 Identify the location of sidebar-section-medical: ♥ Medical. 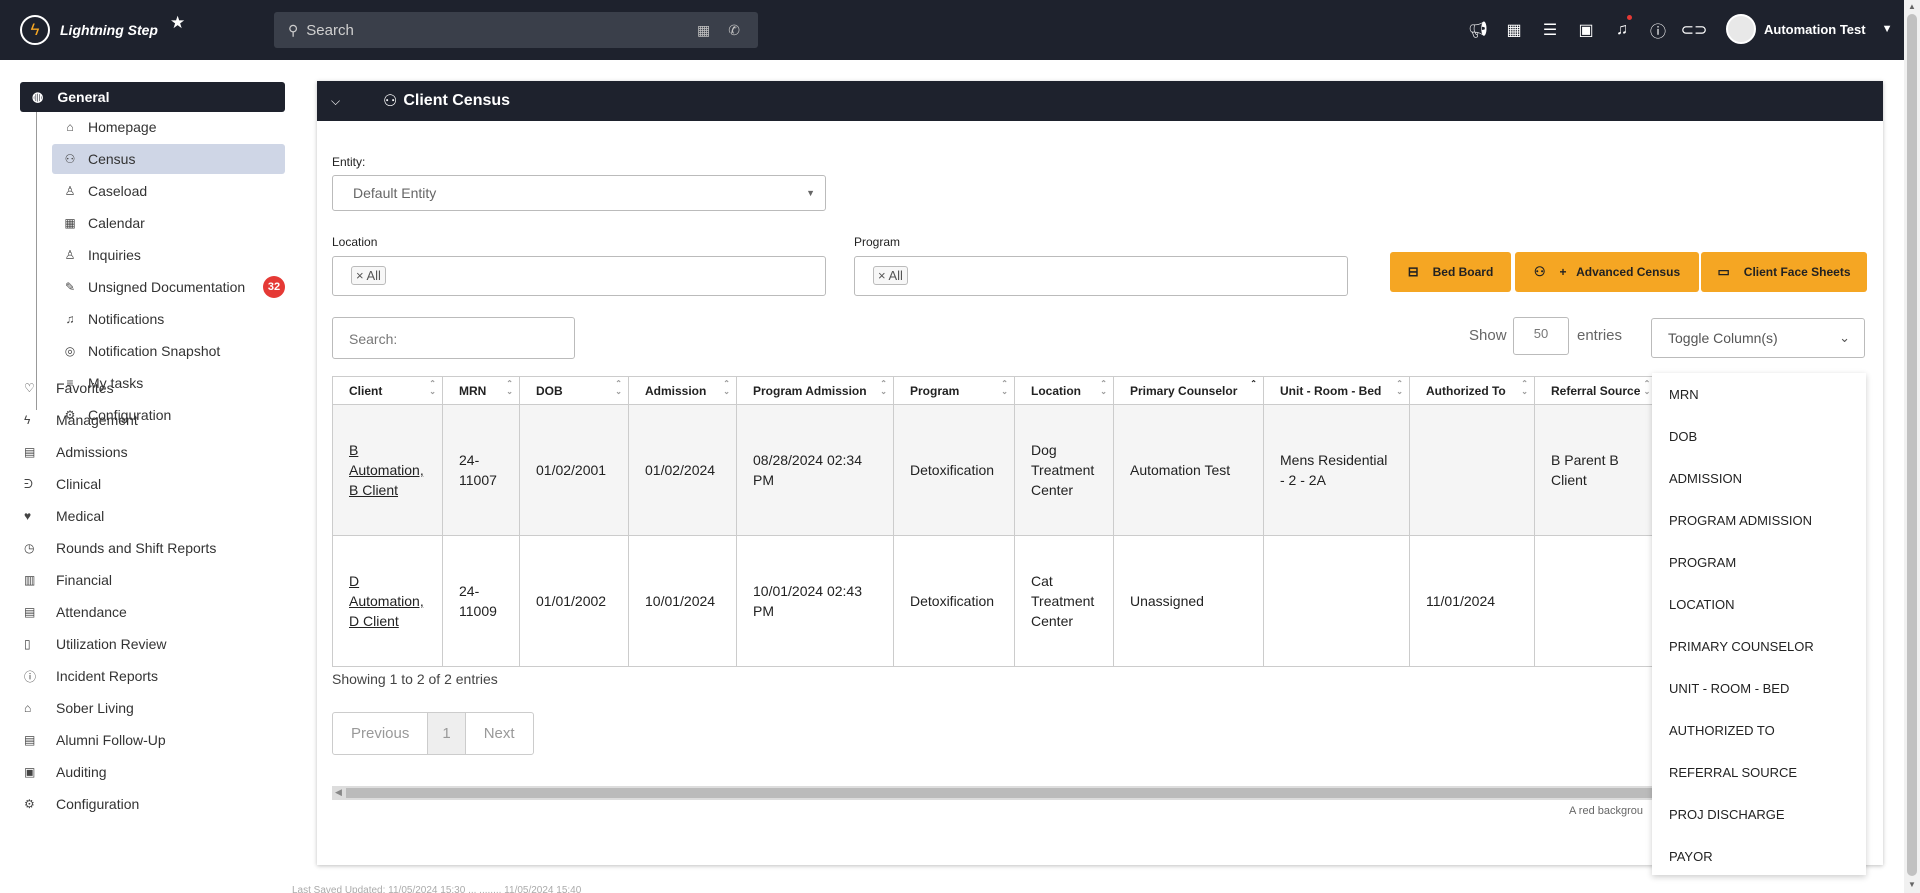
(154, 516).